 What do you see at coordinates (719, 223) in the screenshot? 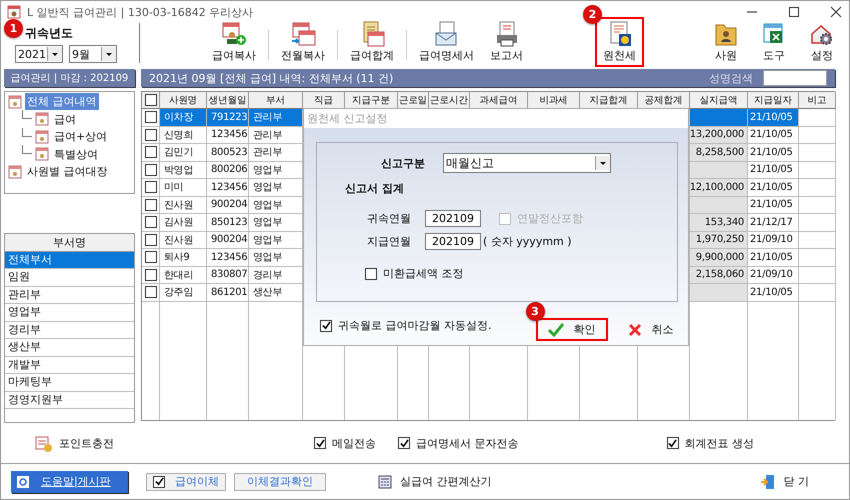
I see `table-cell: 153,340` at bounding box center [719, 223].